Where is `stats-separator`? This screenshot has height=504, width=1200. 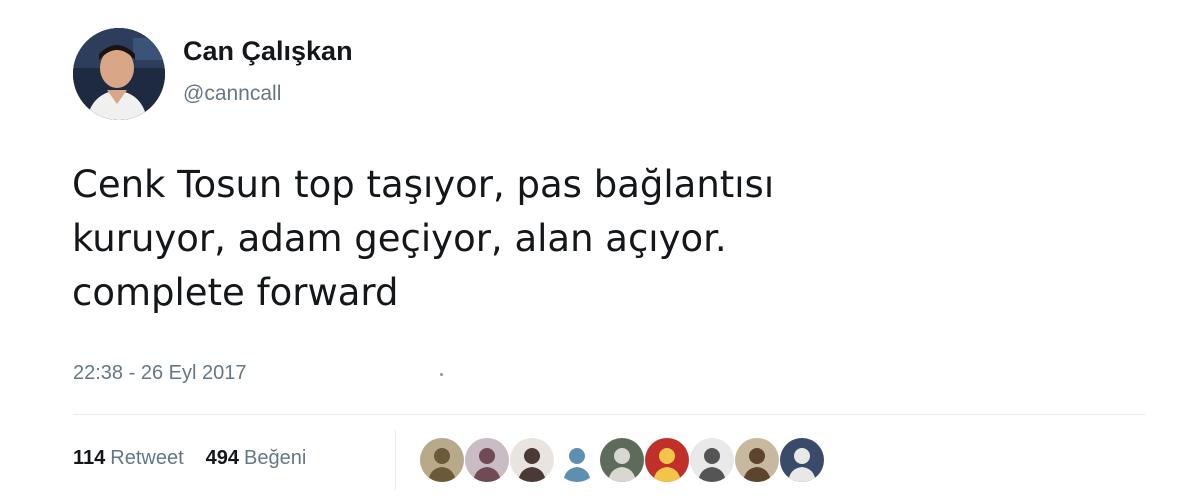
stats-separator is located at coordinates (395, 460).